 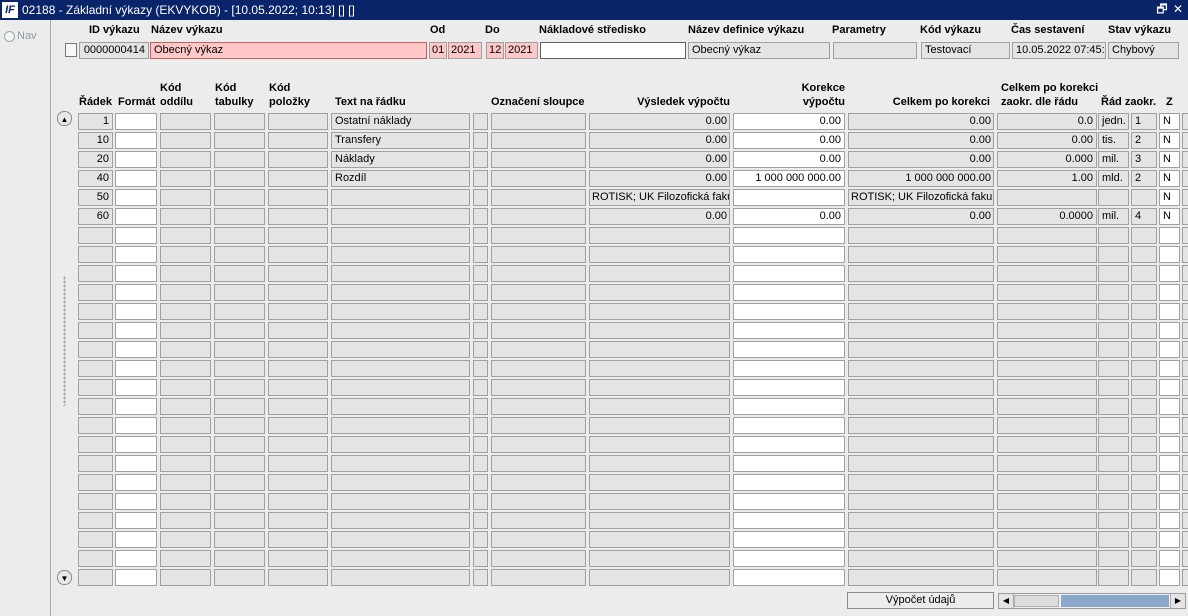 What do you see at coordinates (759, 50) in the screenshot?
I see `nazev-definice-field: Obecný výkaz` at bounding box center [759, 50].